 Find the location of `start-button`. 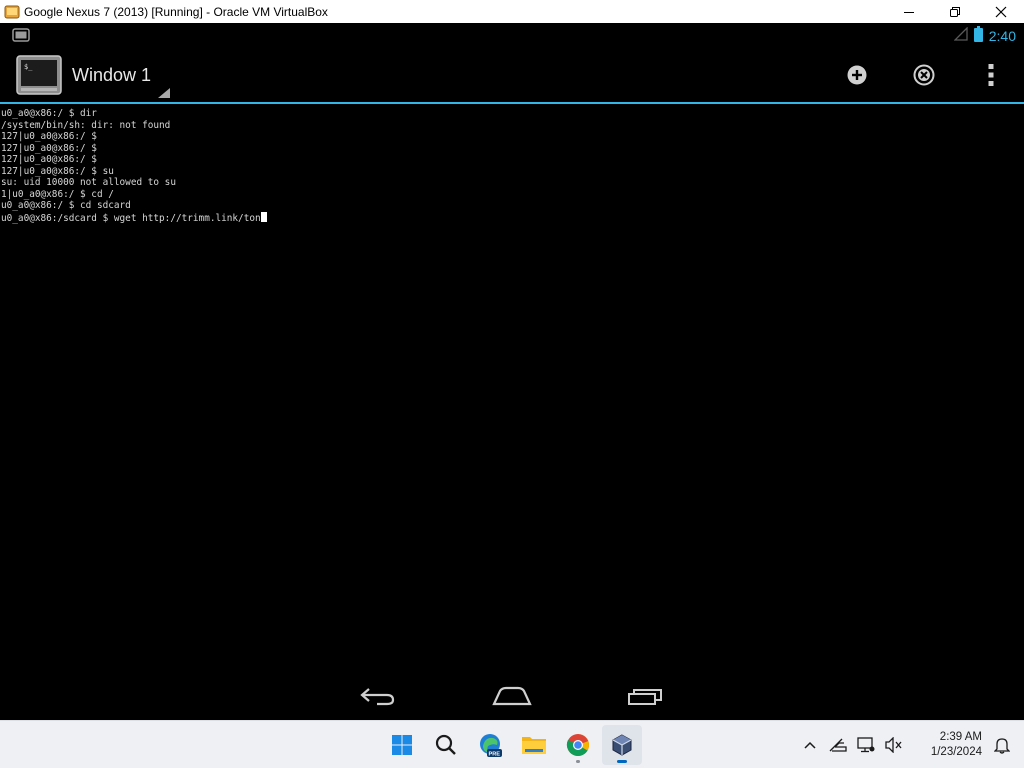

start-button is located at coordinates (402, 745).